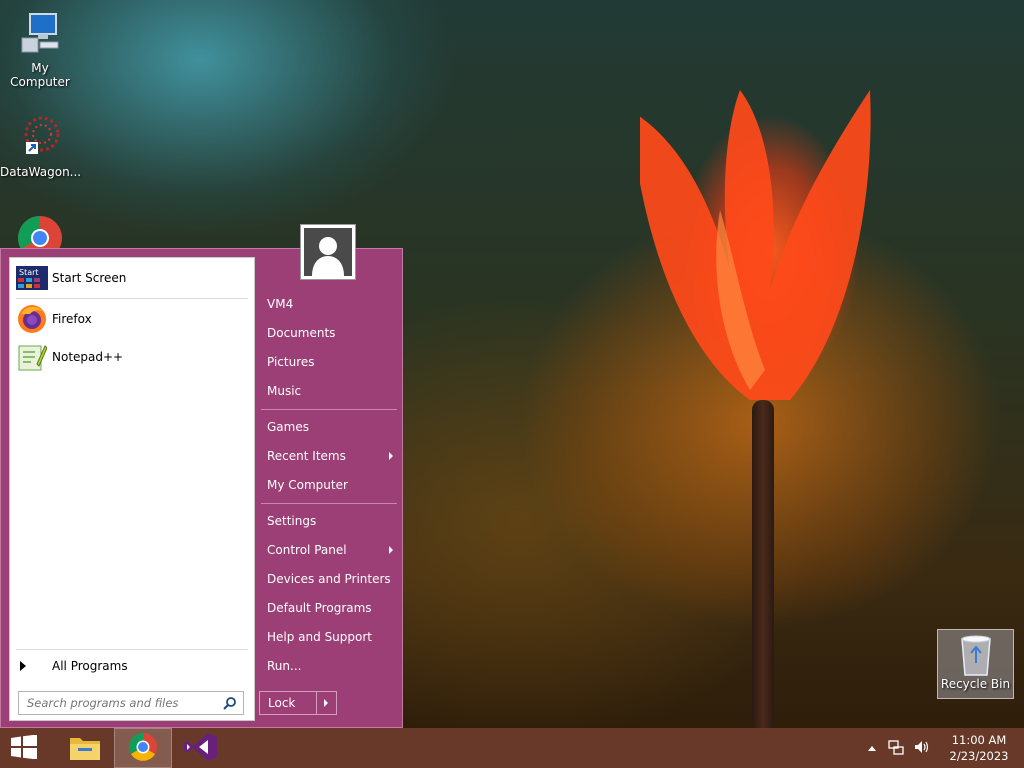  Describe the element at coordinates (301, 333) in the screenshot. I see `start-item-label: Documents` at that location.